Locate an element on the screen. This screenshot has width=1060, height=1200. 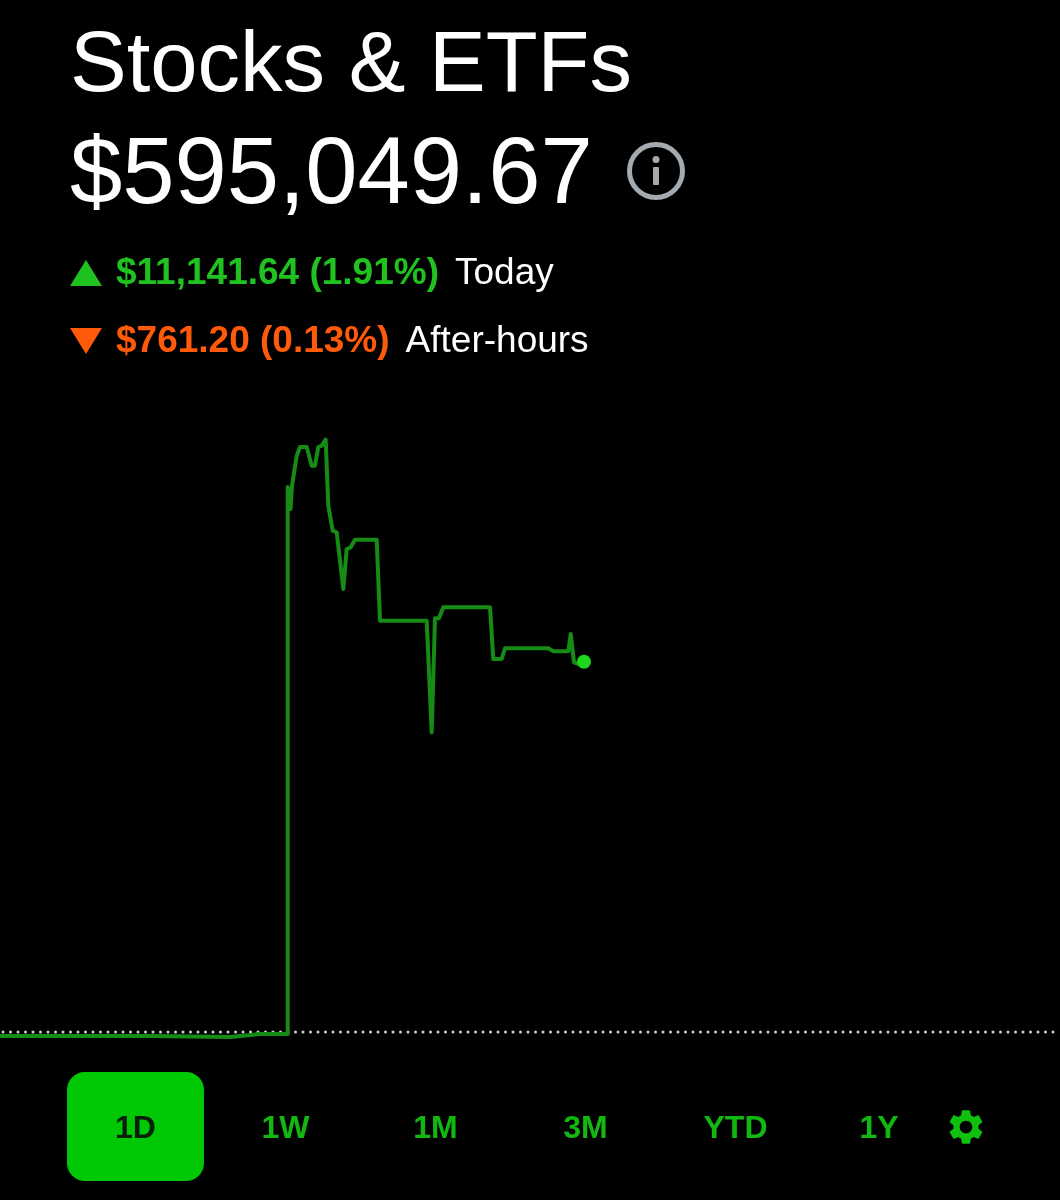
end-dot-icon is located at coordinates (584, 661).